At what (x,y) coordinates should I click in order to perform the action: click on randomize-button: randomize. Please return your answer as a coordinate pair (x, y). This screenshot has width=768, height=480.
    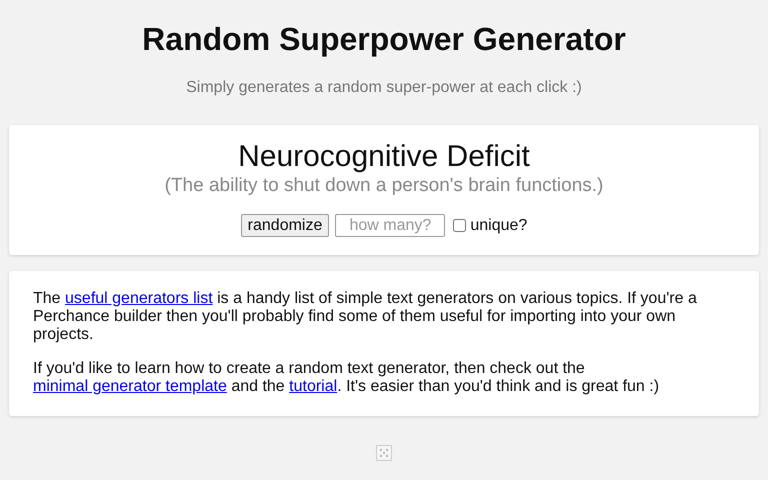
    Looking at the image, I should click on (285, 225).